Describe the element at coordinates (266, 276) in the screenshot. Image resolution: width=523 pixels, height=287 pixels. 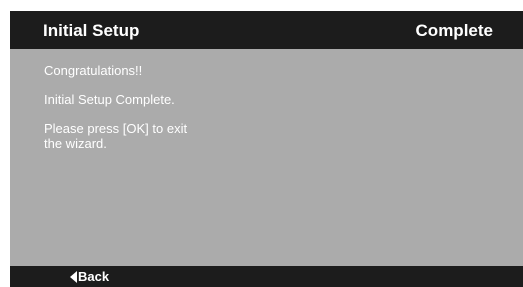
I see `footer-bar: Back` at that location.